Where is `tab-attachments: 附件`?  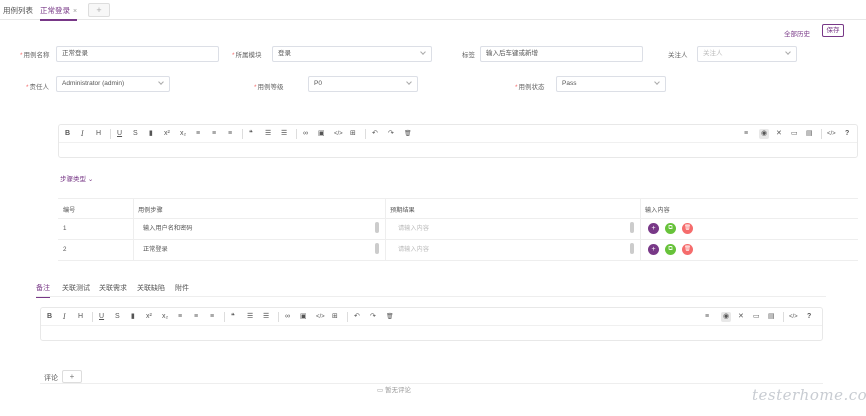 tab-attachments: 附件 is located at coordinates (182, 288).